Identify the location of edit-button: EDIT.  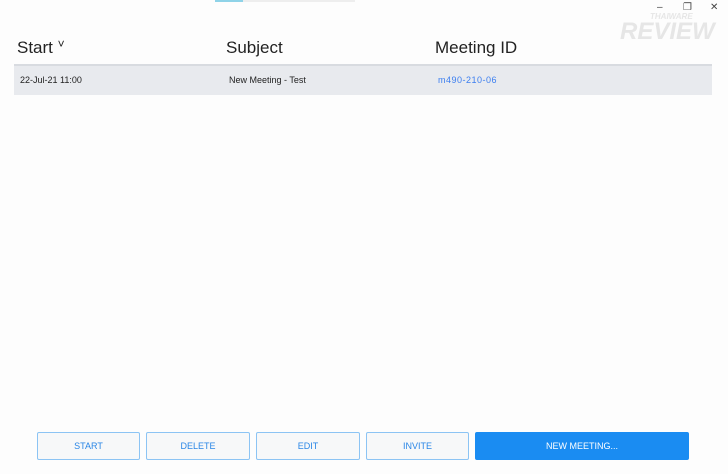
(308, 446).